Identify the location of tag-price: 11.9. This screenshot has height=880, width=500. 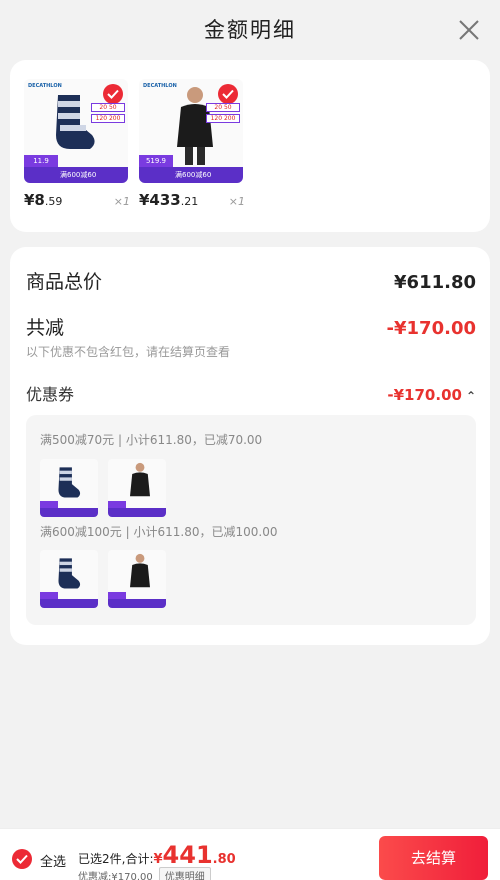
(41, 161).